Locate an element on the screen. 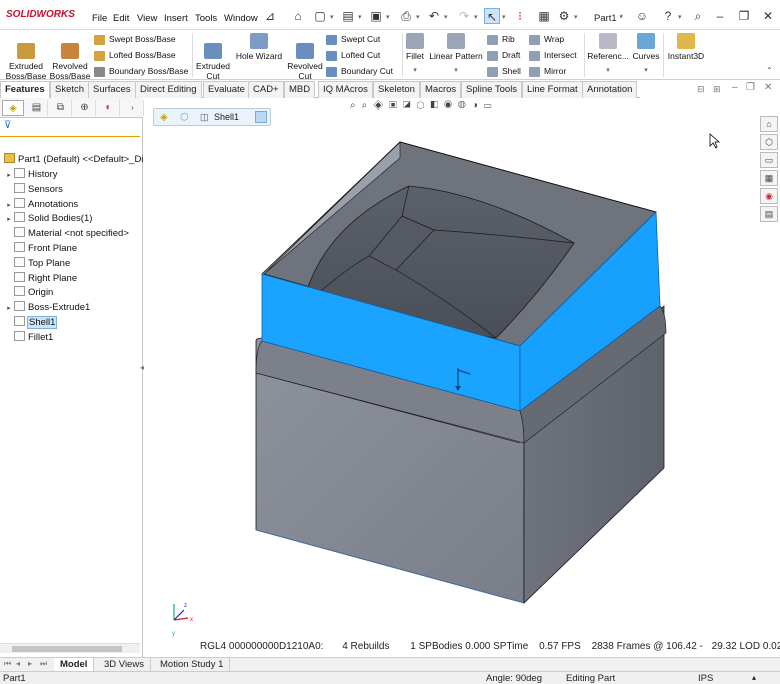 The height and width of the screenshot is (684, 780). tree-item-solid-bodies-1: ▸ Solid Bodies(1) is located at coordinates (48, 218).